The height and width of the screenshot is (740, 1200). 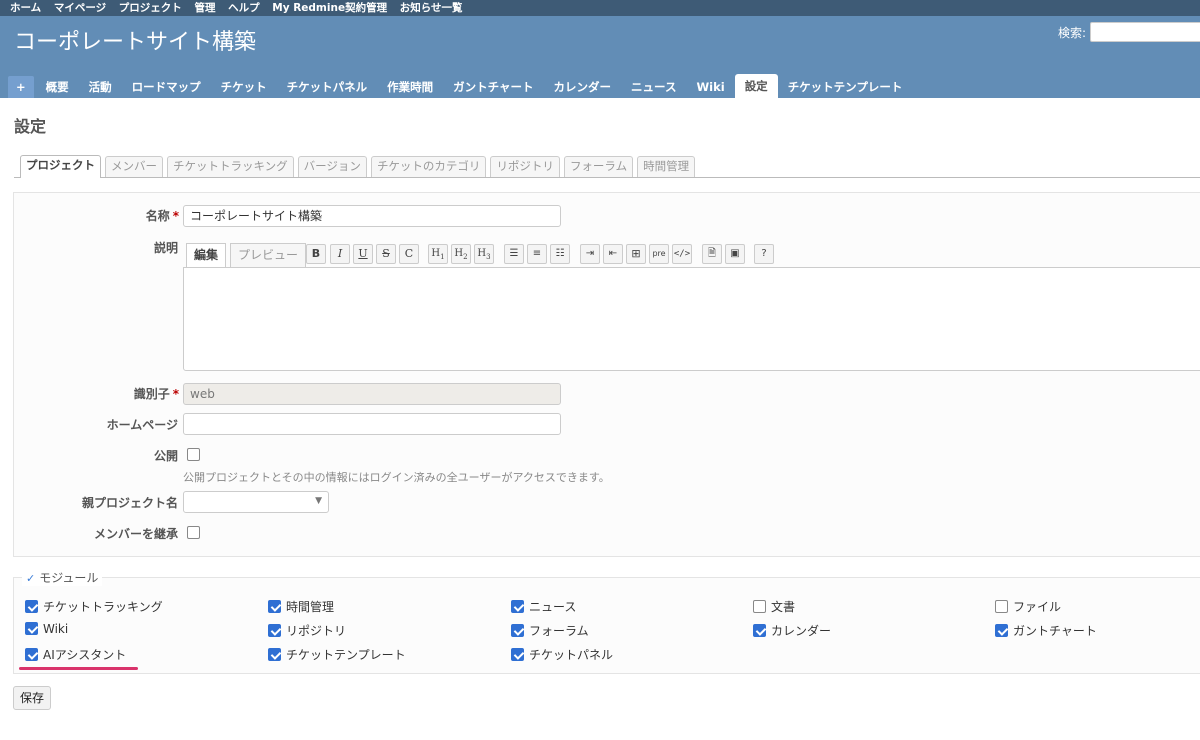 I want to click on tab-issues: チケット, so click(x=244, y=87).